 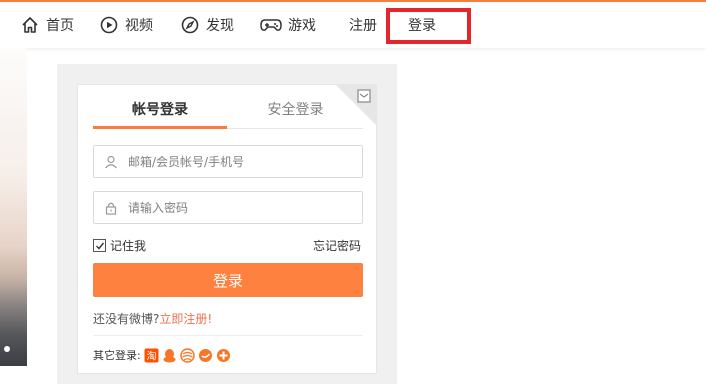 I want to click on register-prompt: 还没有微博?立即注册!, so click(x=152, y=318).